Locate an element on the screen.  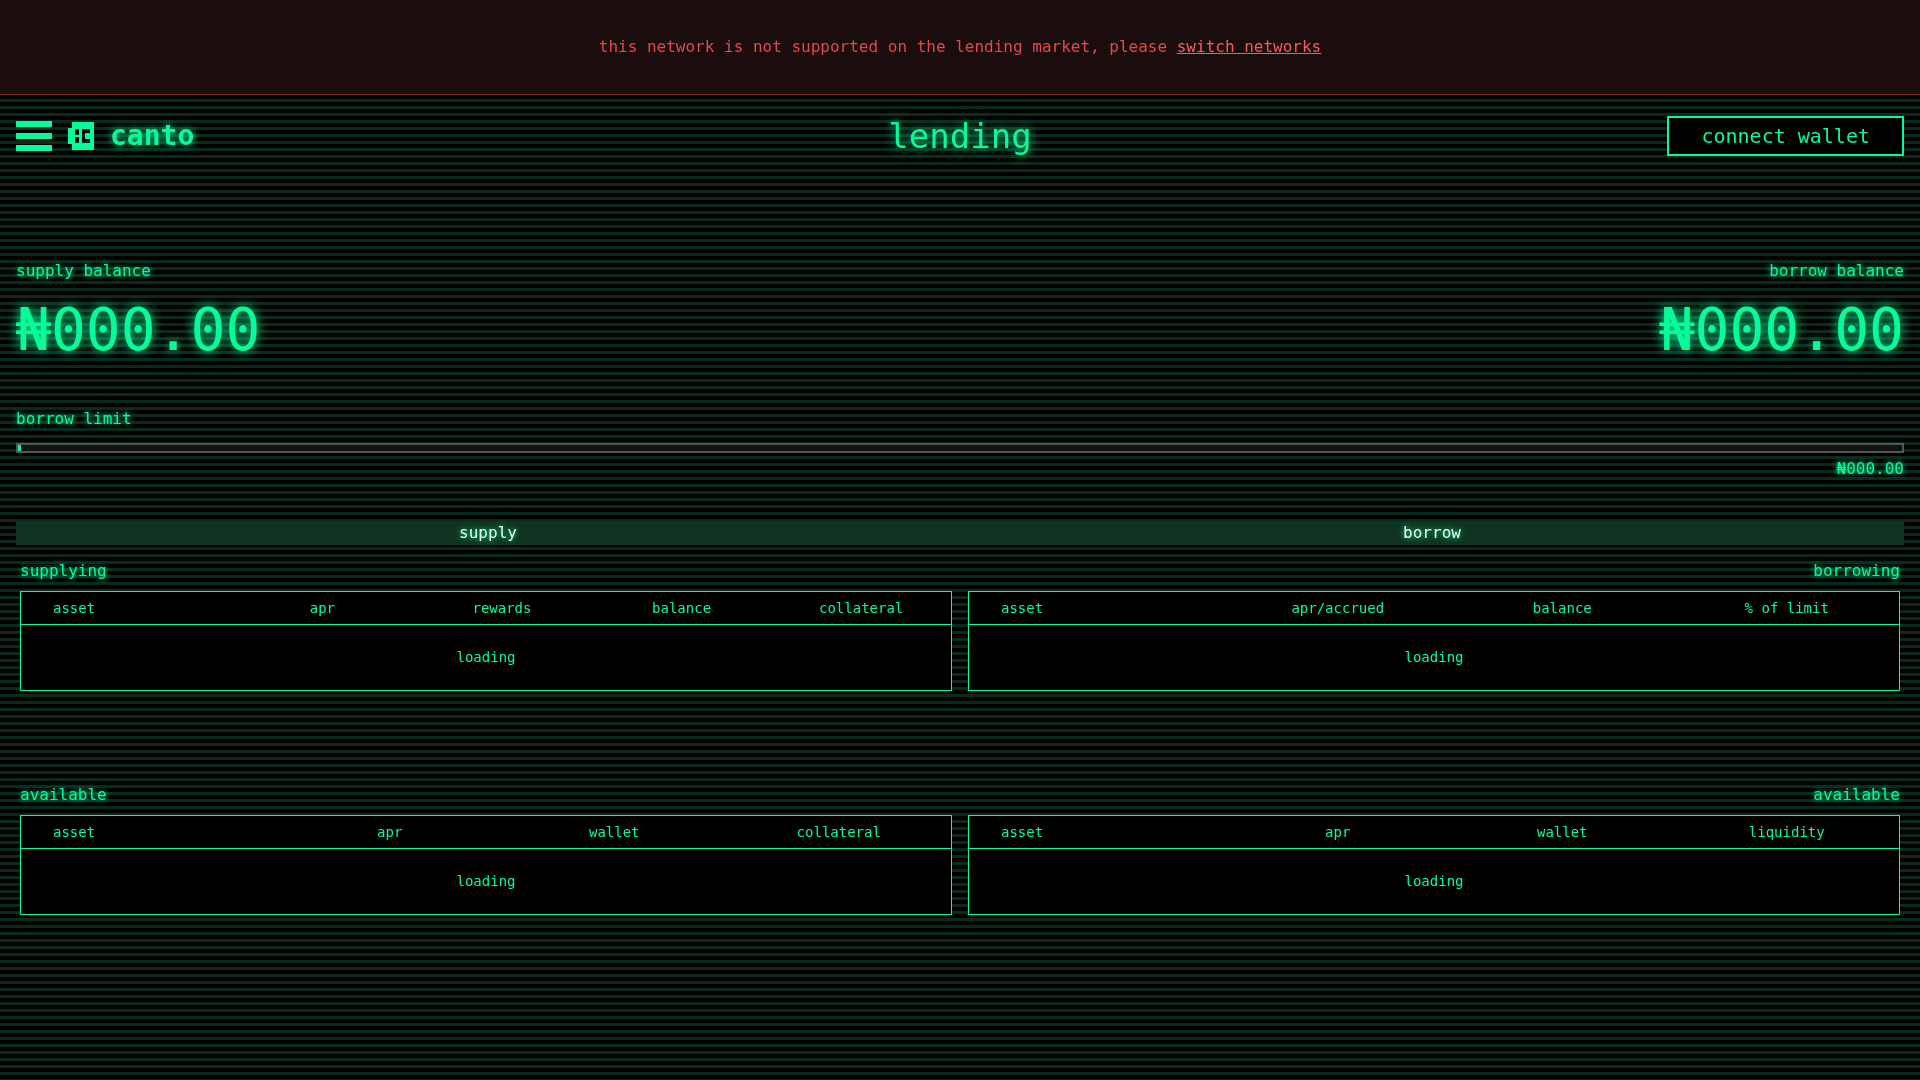
warning-message: this network is not supported on the lending market, please switch networks is located at coordinates (960, 47).